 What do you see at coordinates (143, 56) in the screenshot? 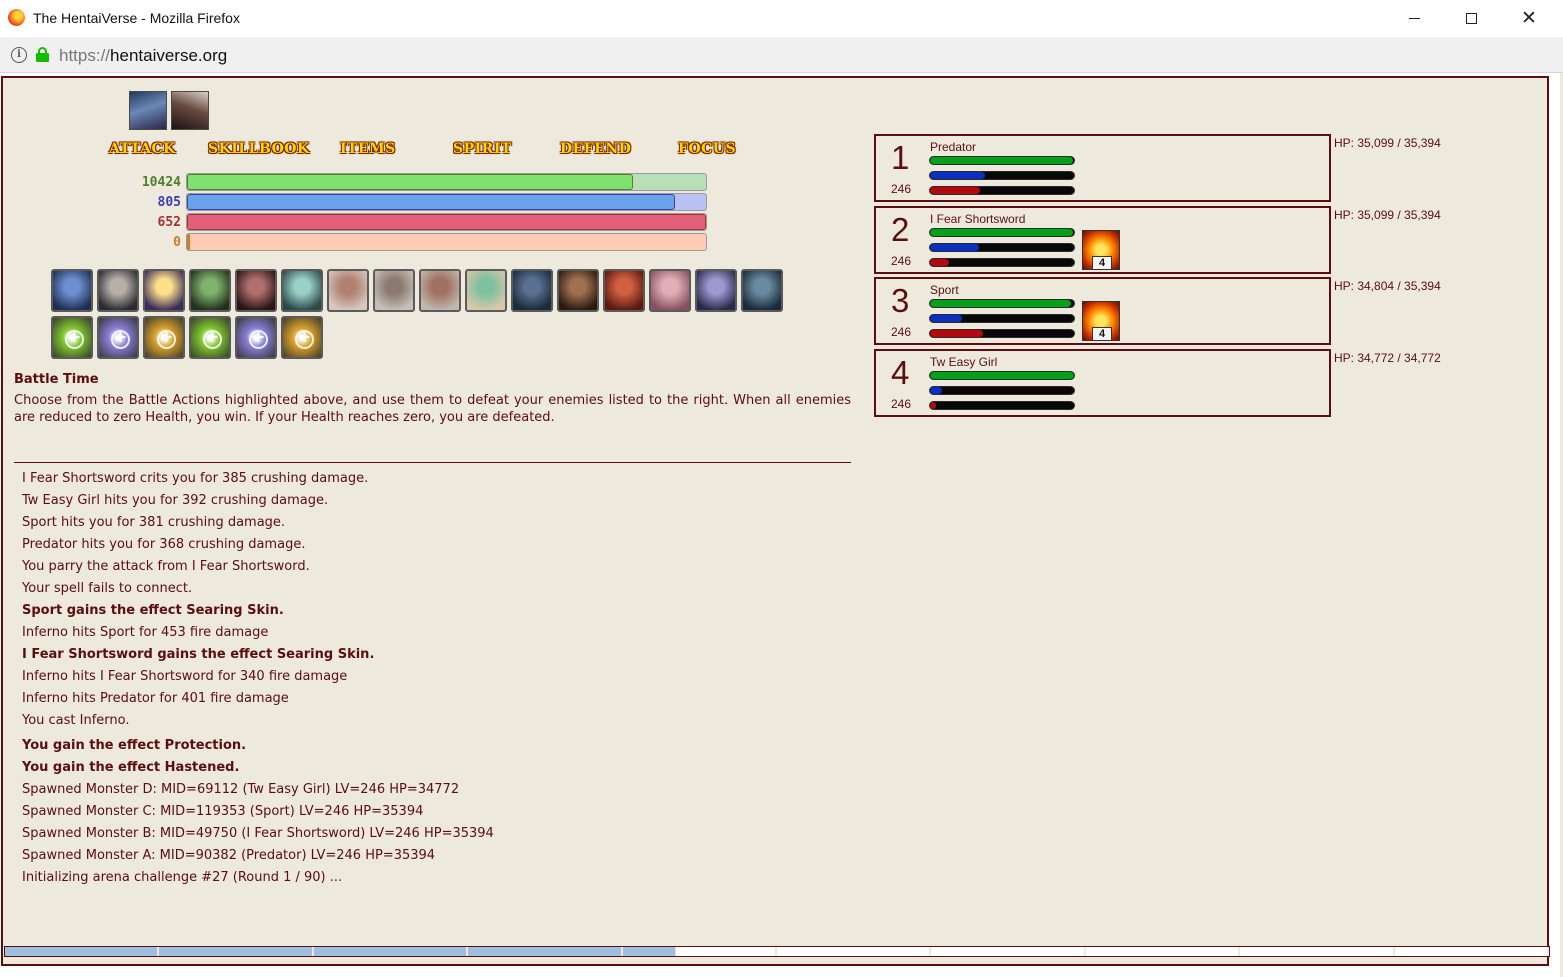
I see `url-text: https://hentaiverse.org` at bounding box center [143, 56].